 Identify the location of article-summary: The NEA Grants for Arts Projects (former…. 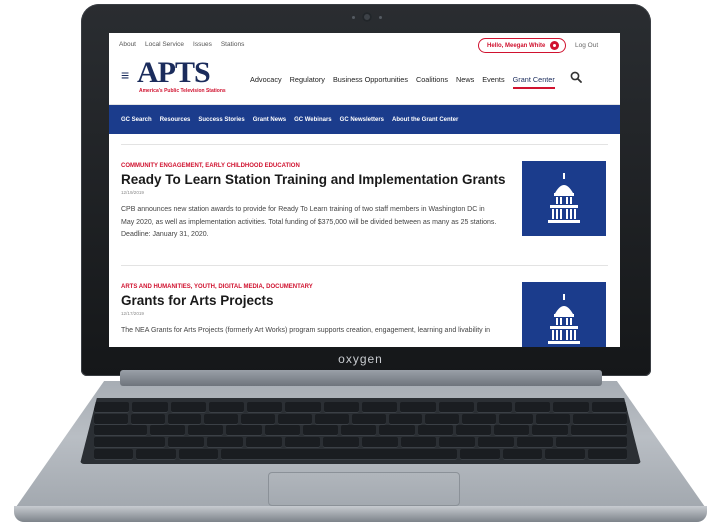
(306, 330).